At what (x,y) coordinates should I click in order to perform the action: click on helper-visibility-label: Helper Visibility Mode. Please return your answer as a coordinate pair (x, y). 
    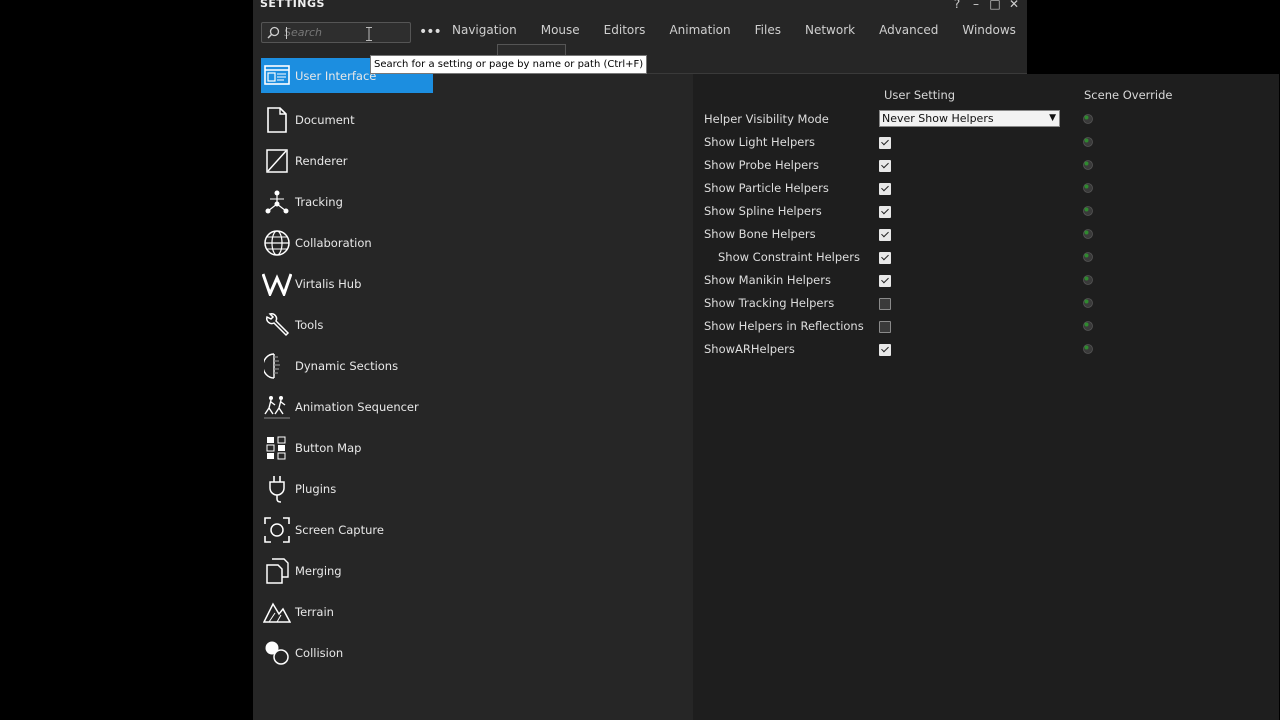
    Looking at the image, I should click on (766, 119).